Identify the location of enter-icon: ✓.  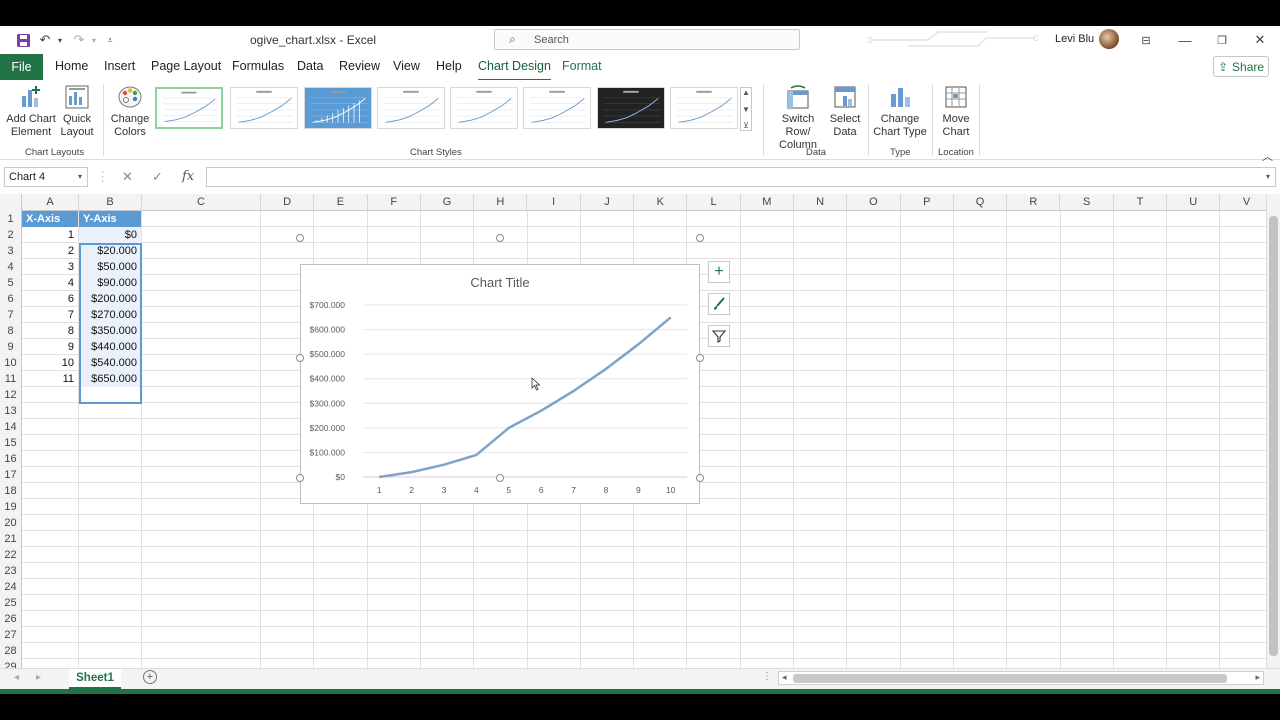
(157, 177).